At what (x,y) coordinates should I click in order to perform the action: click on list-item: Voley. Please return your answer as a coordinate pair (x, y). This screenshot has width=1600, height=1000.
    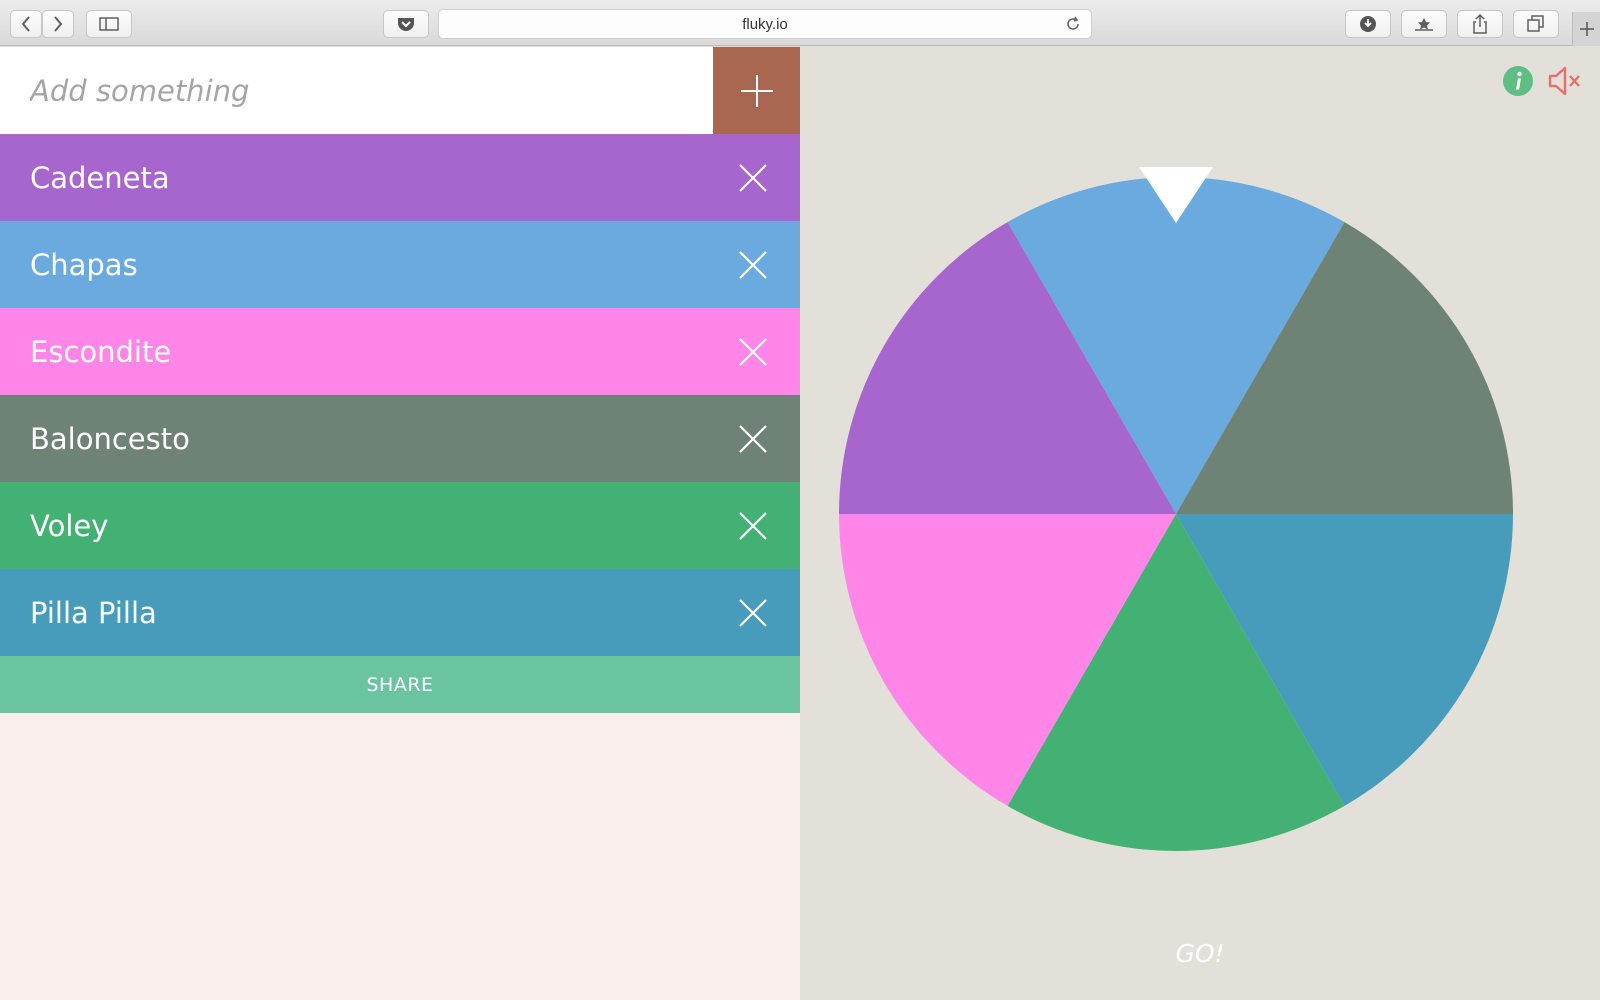
    Looking at the image, I should click on (400, 525).